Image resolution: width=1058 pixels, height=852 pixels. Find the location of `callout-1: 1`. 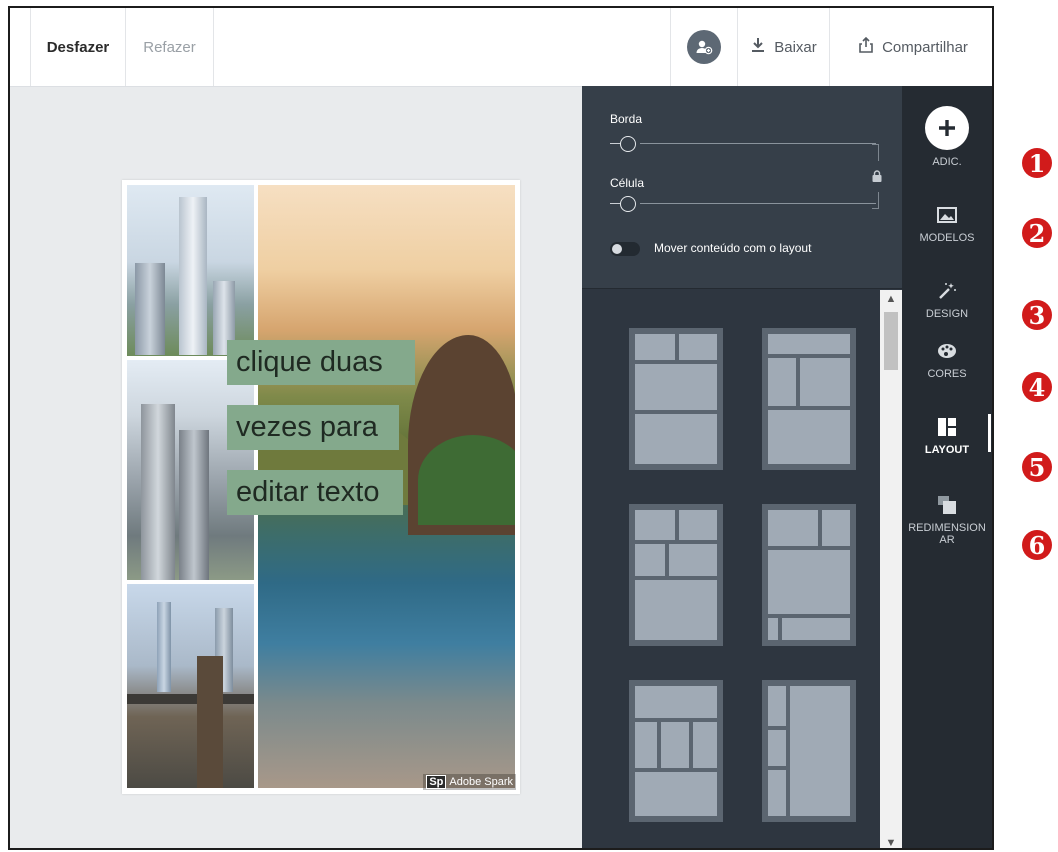

callout-1: 1 is located at coordinates (1037, 163).